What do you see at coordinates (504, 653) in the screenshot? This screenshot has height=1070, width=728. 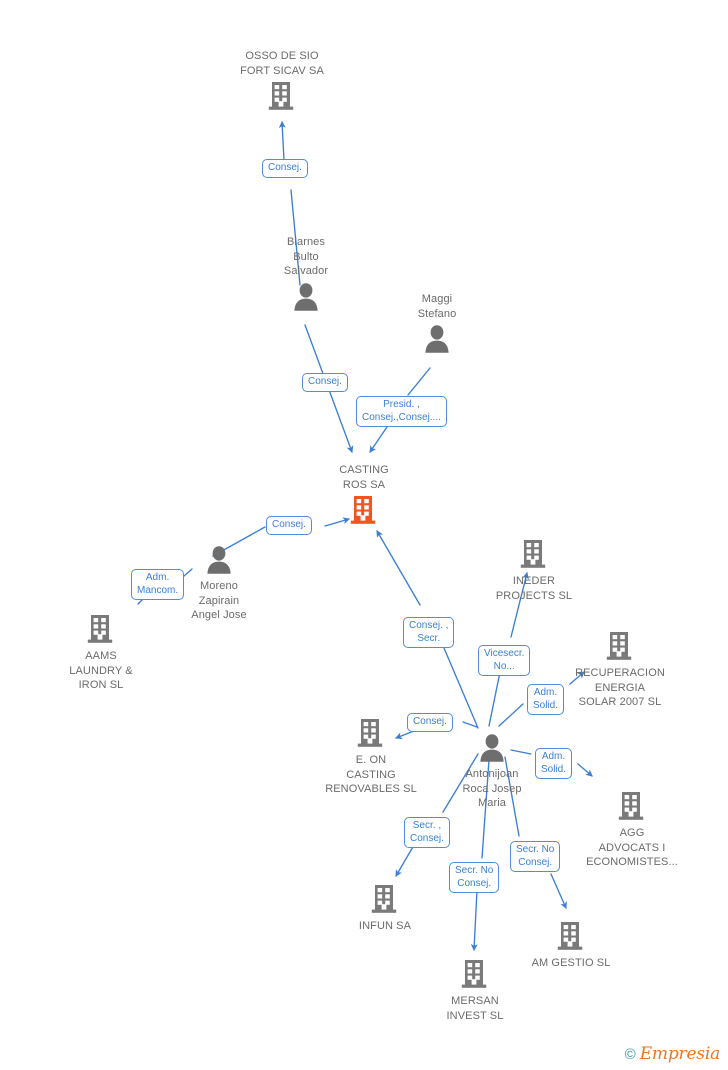 I see `edge-label-line: Vicesecr.` at bounding box center [504, 653].